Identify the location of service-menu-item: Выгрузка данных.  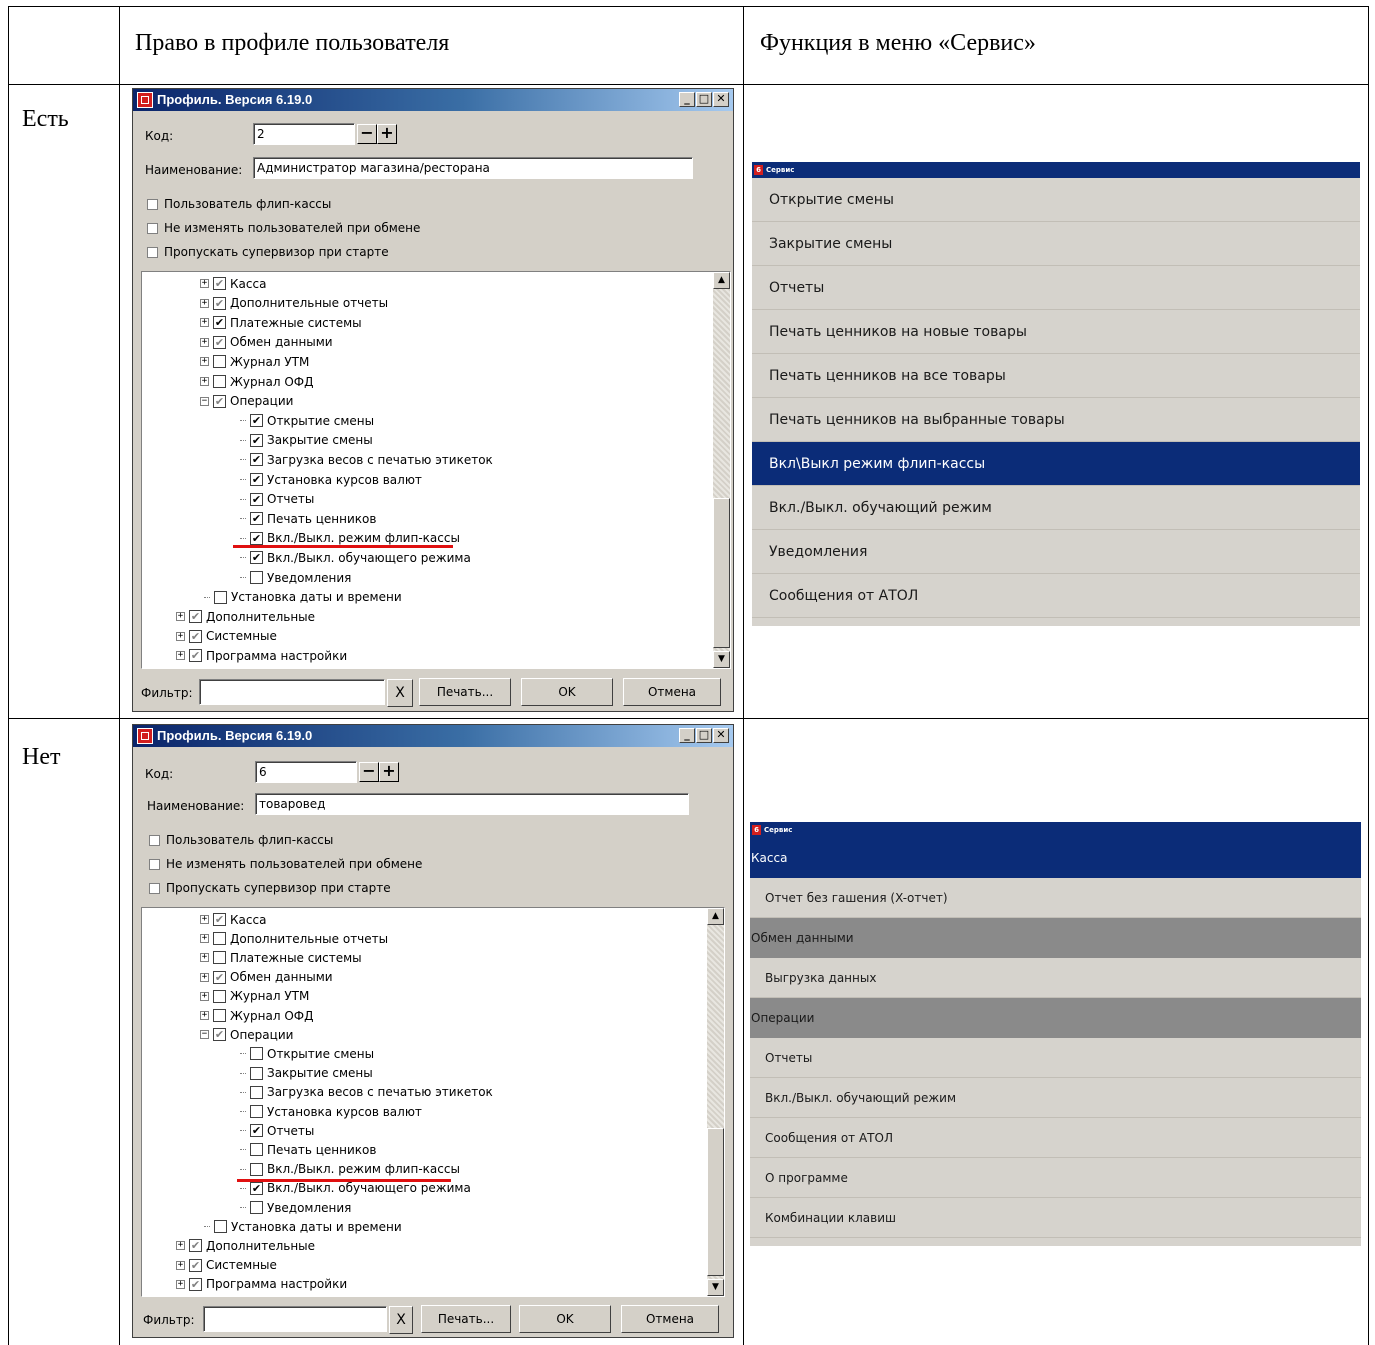
(1055, 978).